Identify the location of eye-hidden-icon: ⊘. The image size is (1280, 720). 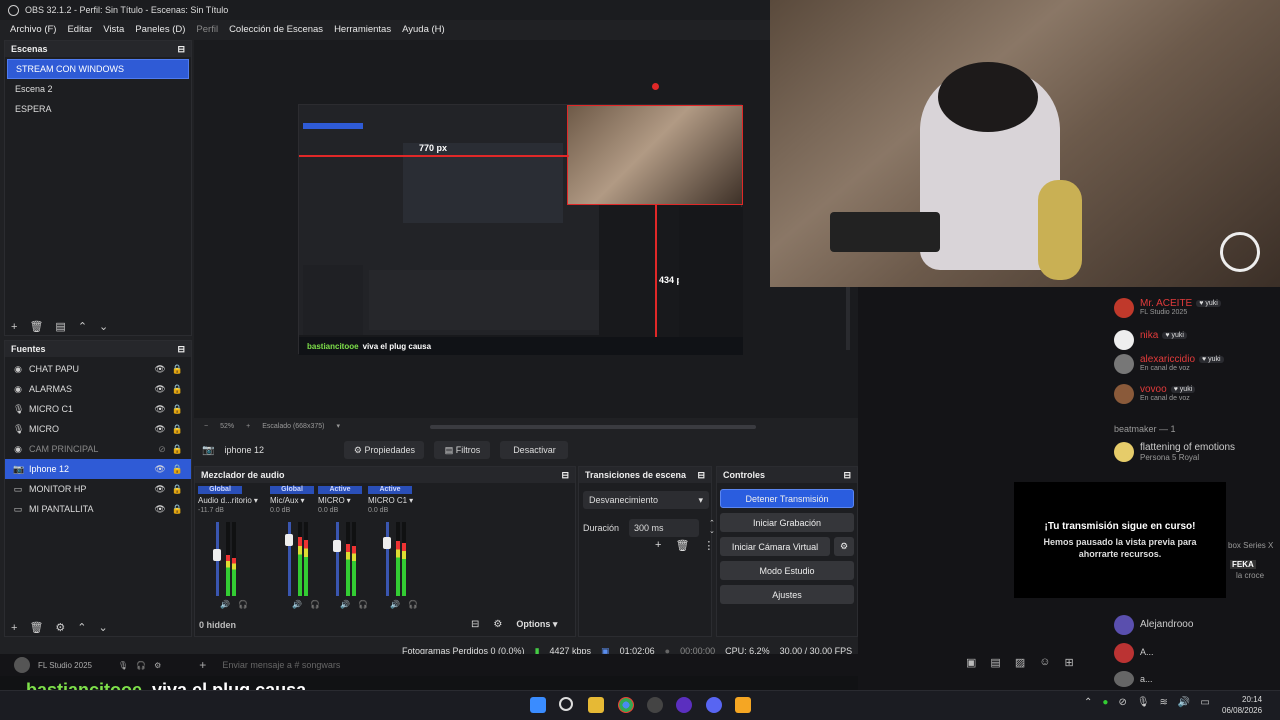
(162, 449).